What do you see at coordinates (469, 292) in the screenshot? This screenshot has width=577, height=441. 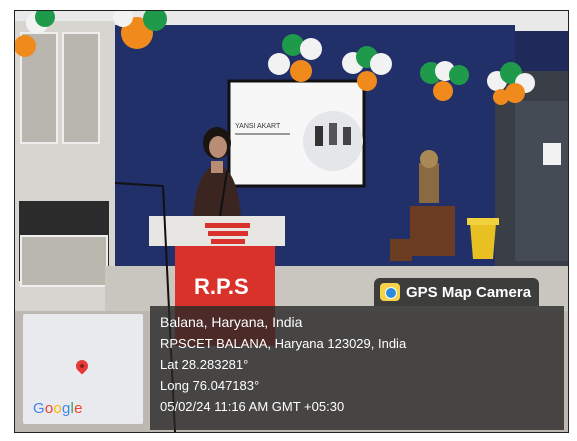 I see `app-label: GPS Map Camera` at bounding box center [469, 292].